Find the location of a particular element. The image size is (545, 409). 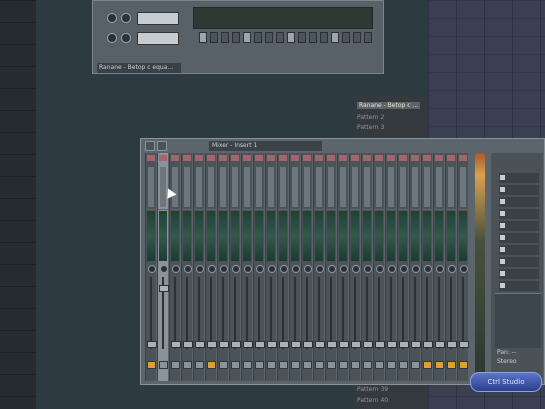

menu-button is located at coordinates (162, 146).